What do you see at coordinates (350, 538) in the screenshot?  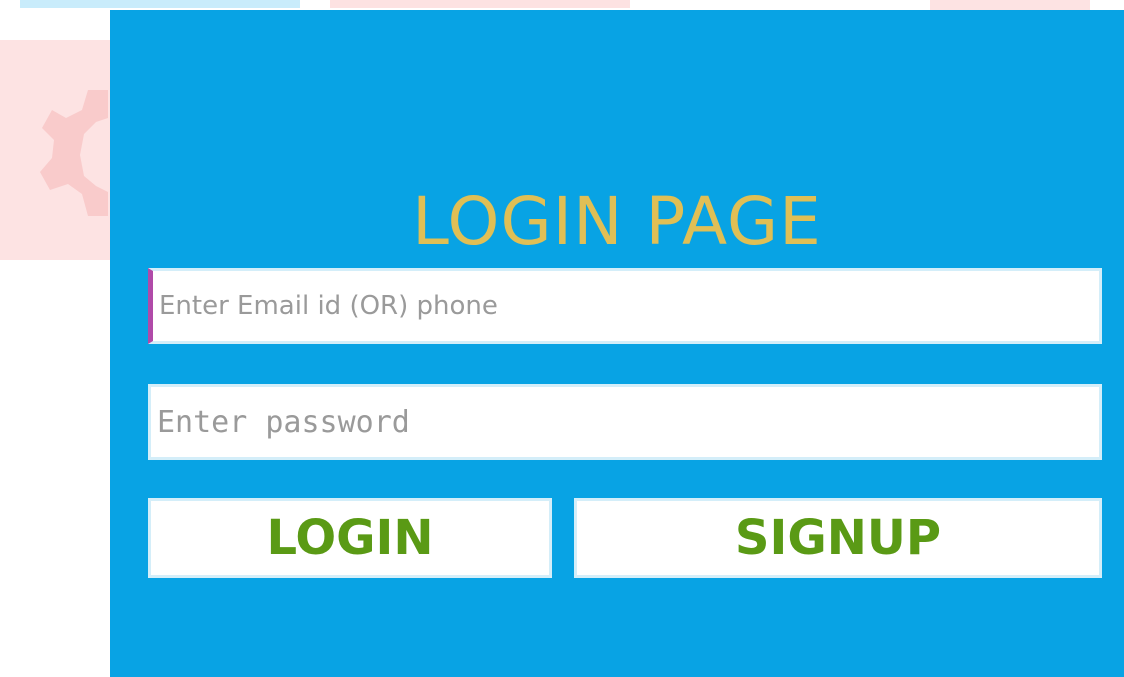 I see `login-button: LOGIN` at bounding box center [350, 538].